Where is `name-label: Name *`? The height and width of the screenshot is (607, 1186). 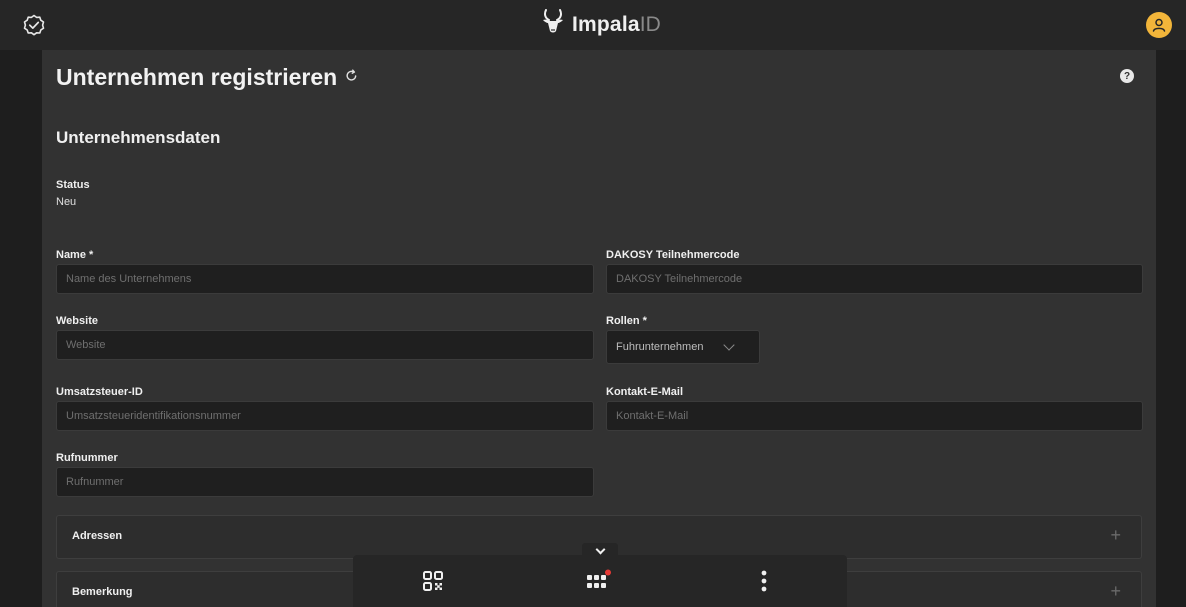 name-label: Name * is located at coordinates (75, 255).